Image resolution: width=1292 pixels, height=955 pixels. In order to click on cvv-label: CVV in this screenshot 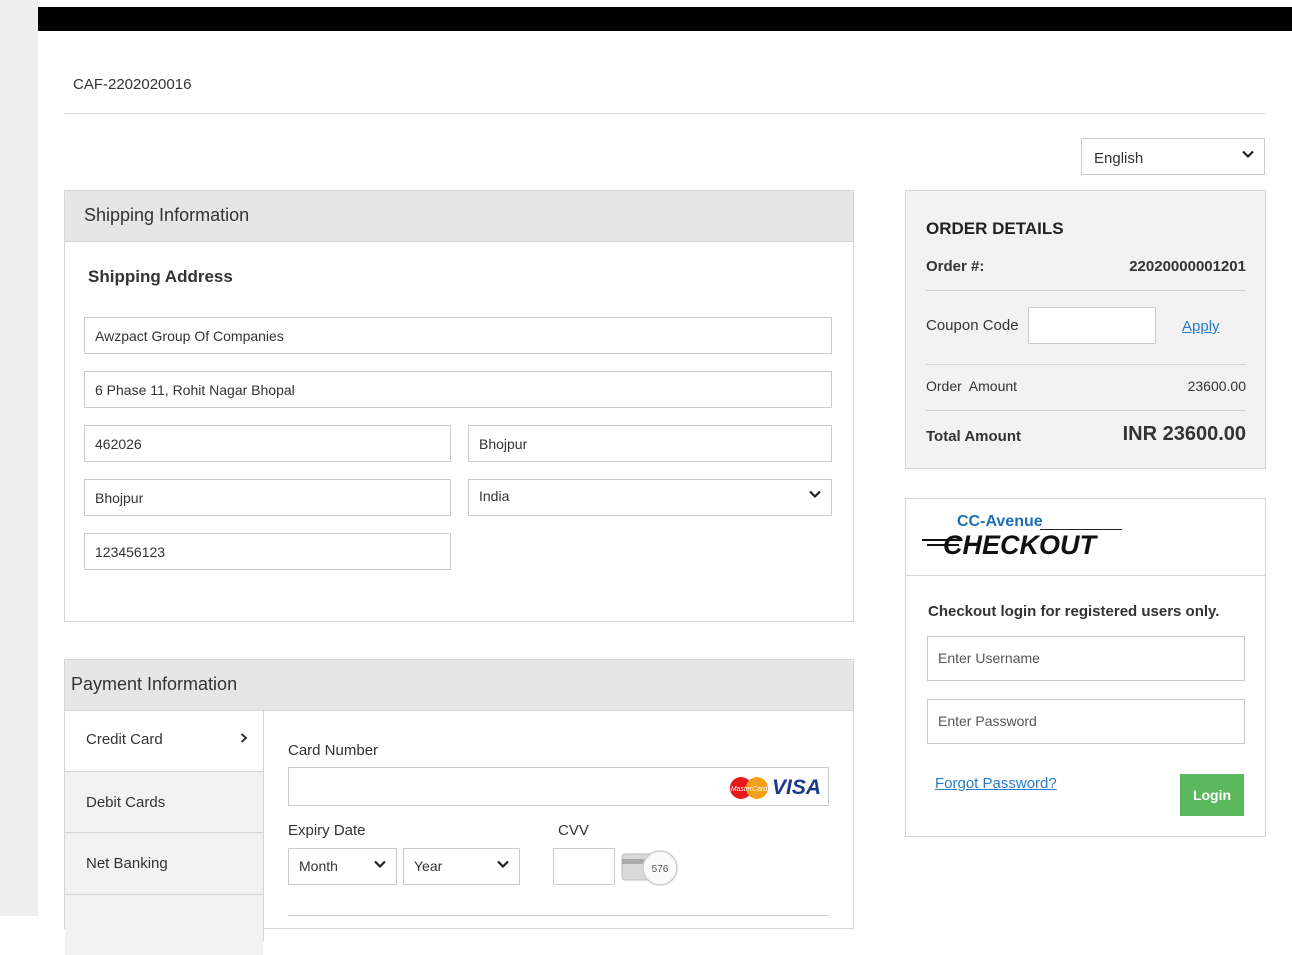, I will do `click(573, 830)`.